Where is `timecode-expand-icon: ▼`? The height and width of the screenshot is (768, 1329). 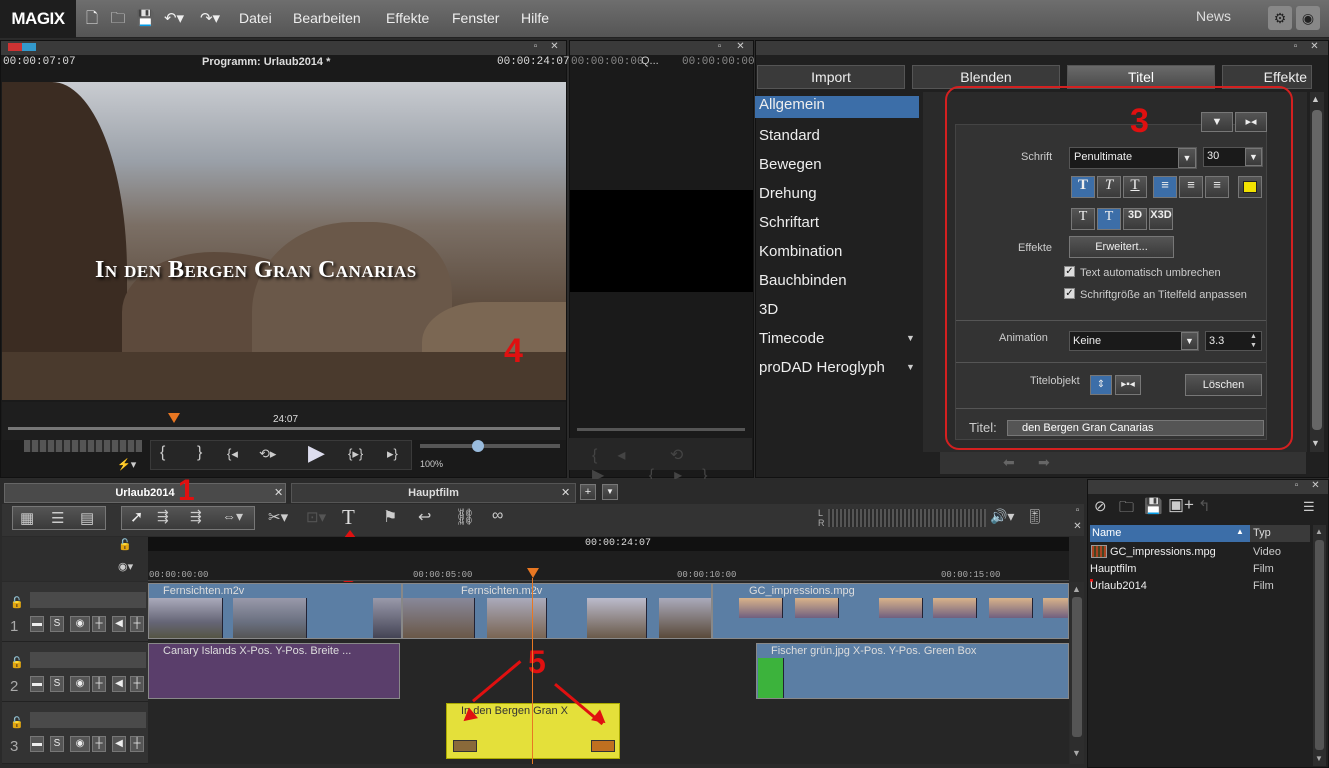 timecode-expand-icon: ▼ is located at coordinates (910, 338).